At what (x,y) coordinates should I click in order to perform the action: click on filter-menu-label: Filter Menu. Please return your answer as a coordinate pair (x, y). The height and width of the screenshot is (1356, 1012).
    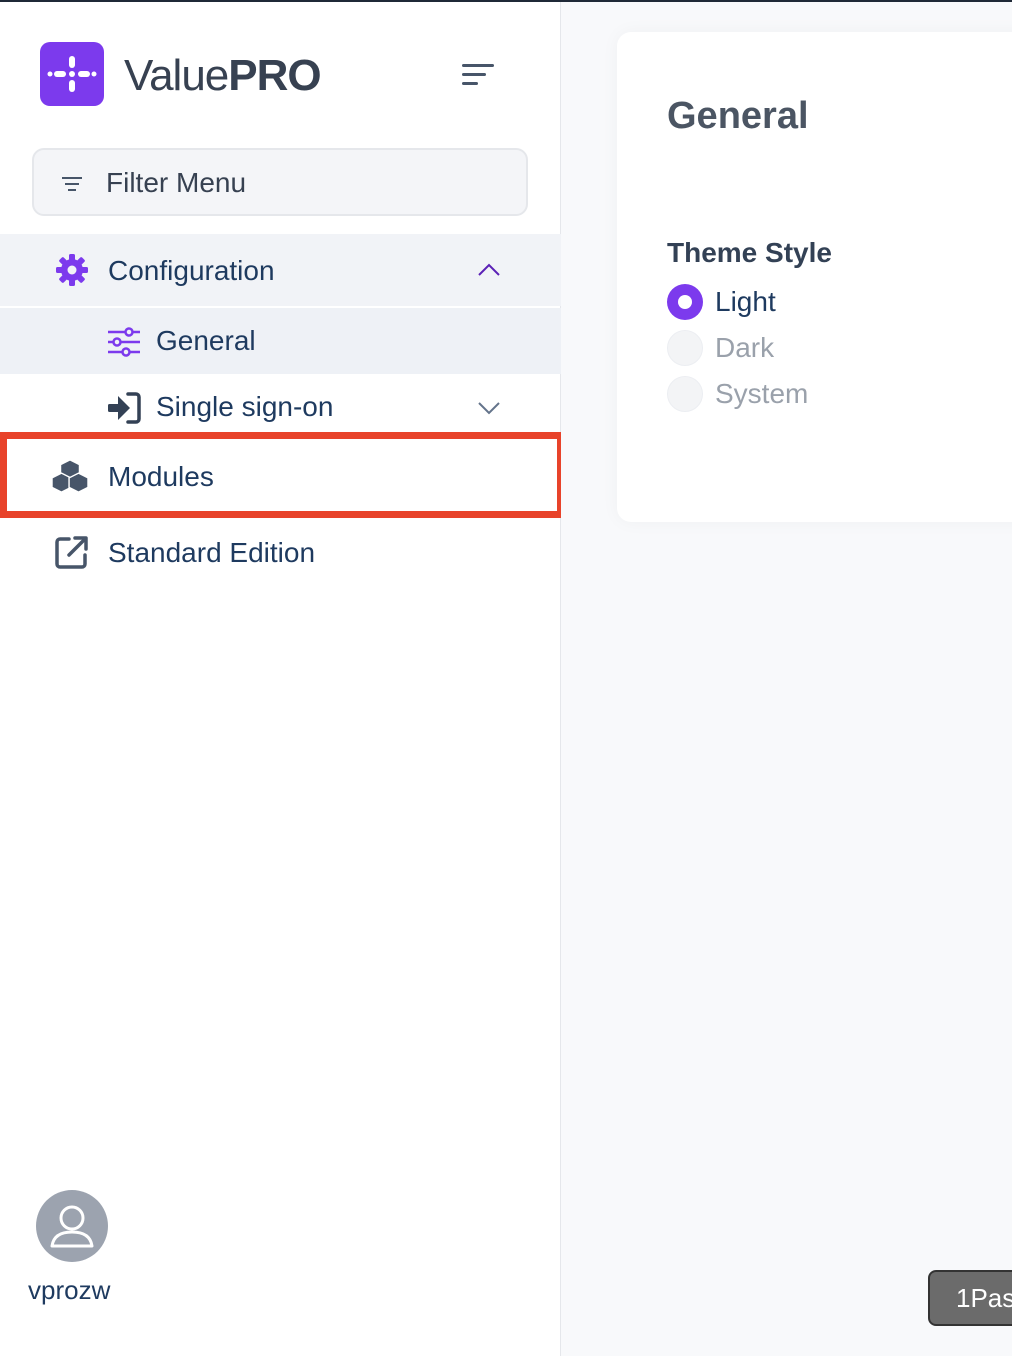
    Looking at the image, I should click on (176, 182).